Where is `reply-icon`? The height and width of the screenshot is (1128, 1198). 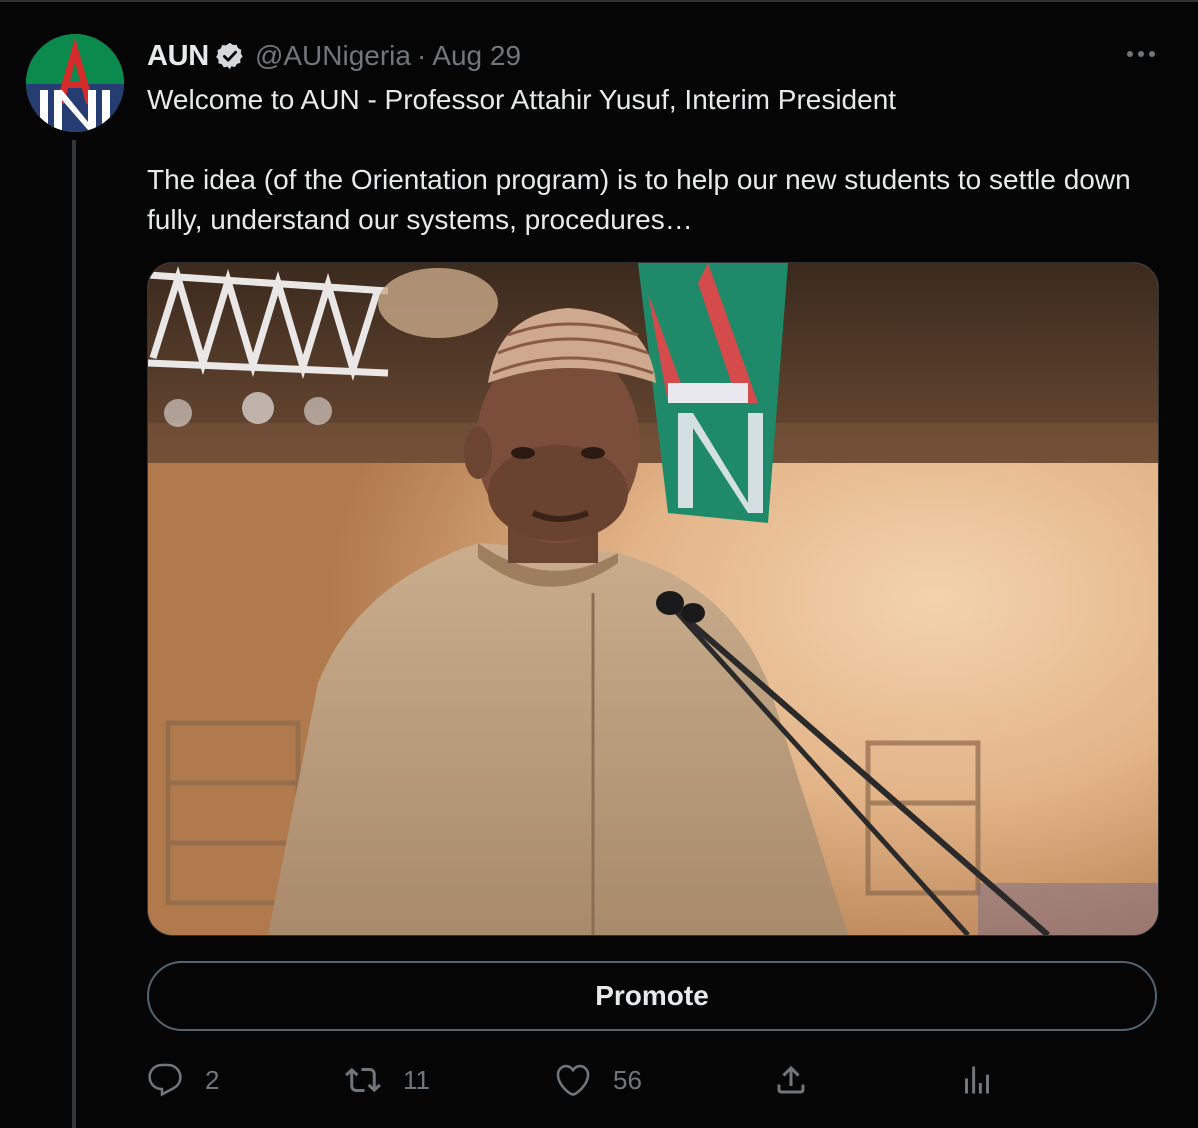
reply-icon is located at coordinates (165, 1080).